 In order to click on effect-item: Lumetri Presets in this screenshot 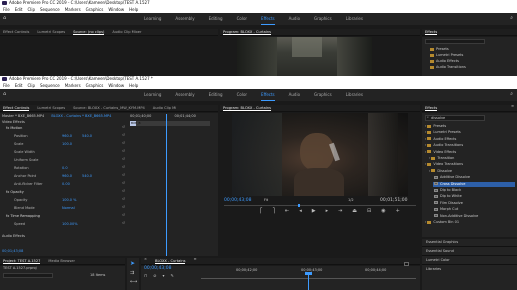, I will do `click(446, 55)`.